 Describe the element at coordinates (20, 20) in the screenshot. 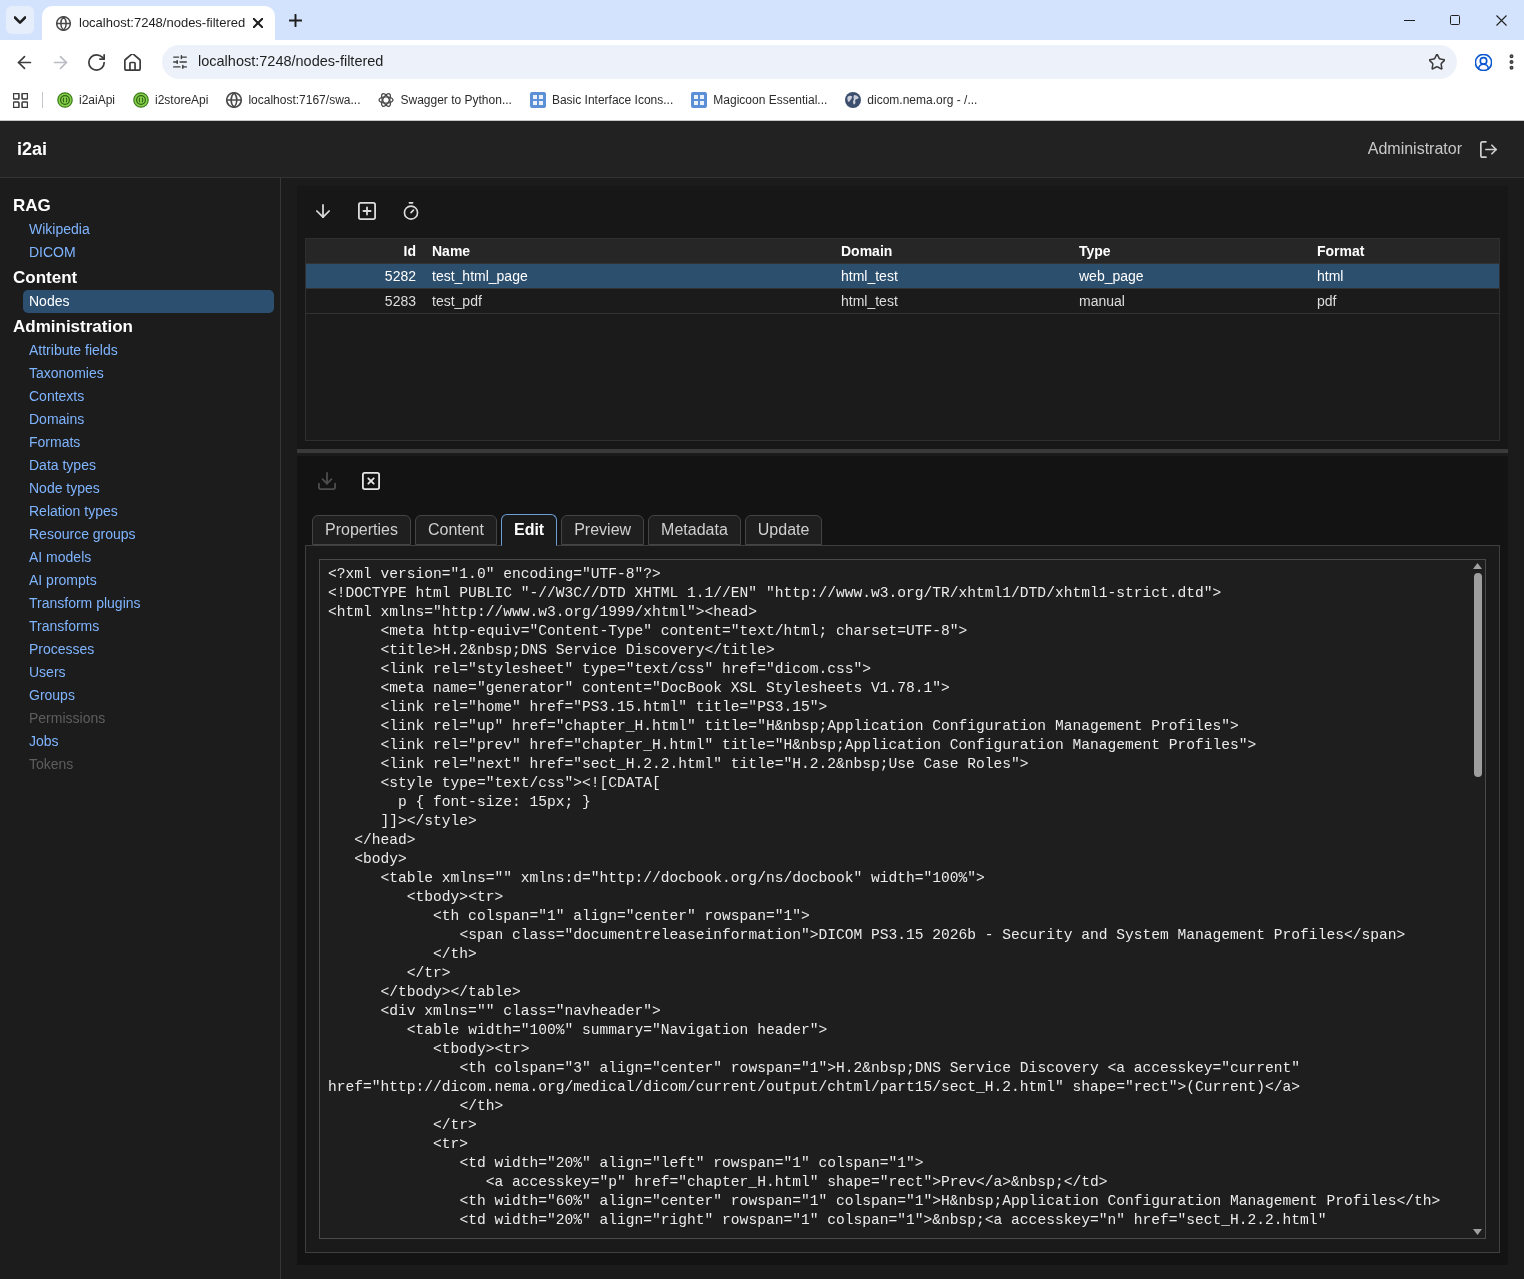

I see `tab-list-button` at that location.